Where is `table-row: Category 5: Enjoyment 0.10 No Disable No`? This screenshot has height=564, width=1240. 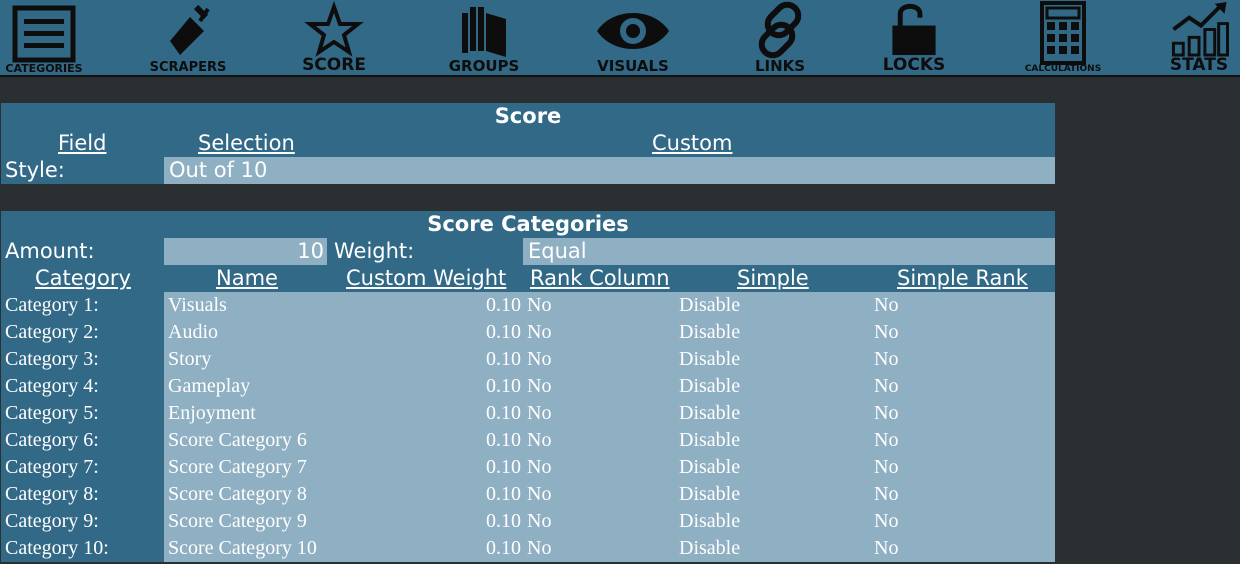 table-row: Category 5: Enjoyment 0.10 No Disable No is located at coordinates (528, 413).